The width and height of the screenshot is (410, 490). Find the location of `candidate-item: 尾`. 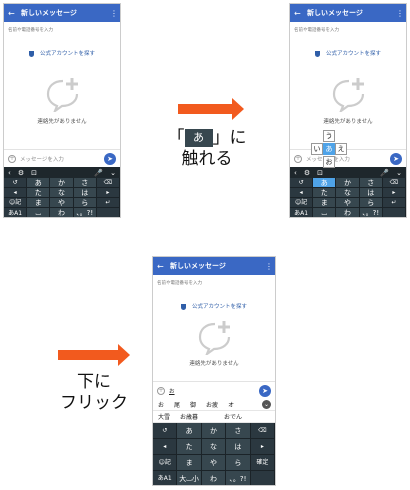

candidate-item: 尾 is located at coordinates (177, 404).